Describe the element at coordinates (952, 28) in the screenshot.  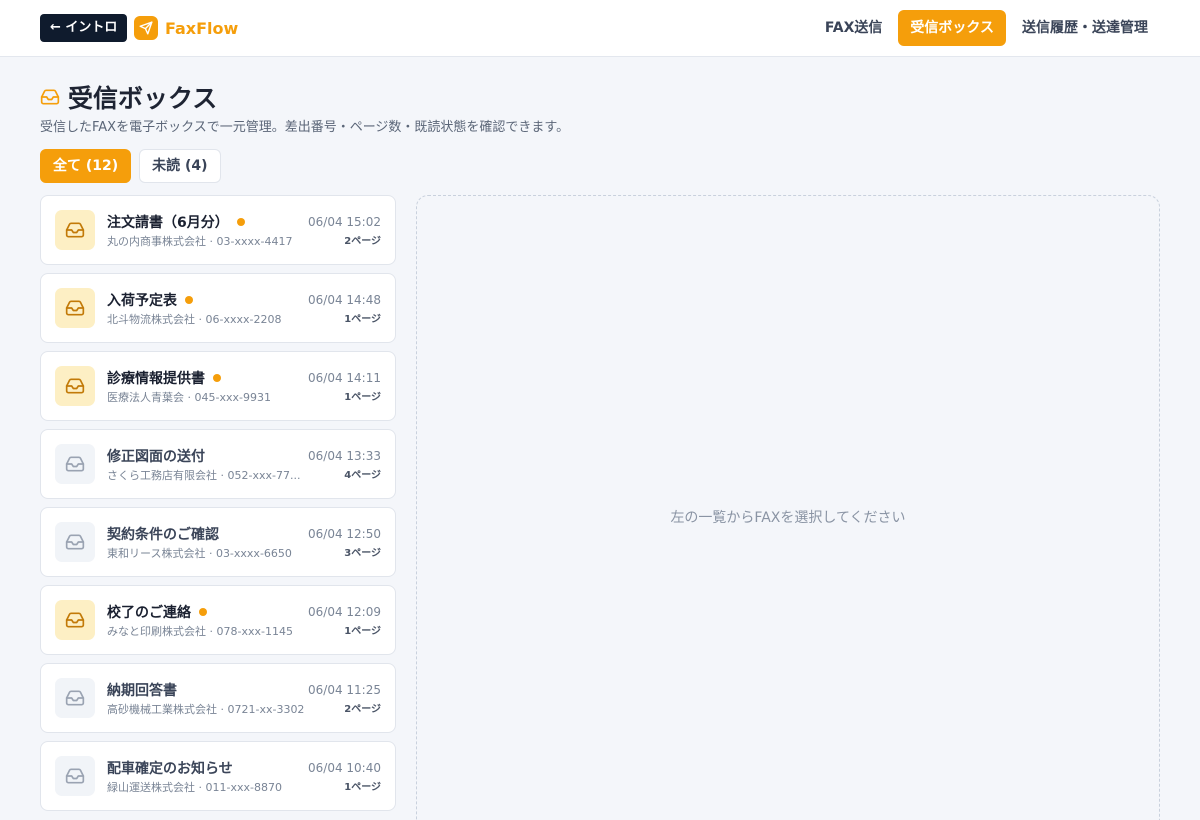
I see `nav-inbox: 受信ボックス` at that location.